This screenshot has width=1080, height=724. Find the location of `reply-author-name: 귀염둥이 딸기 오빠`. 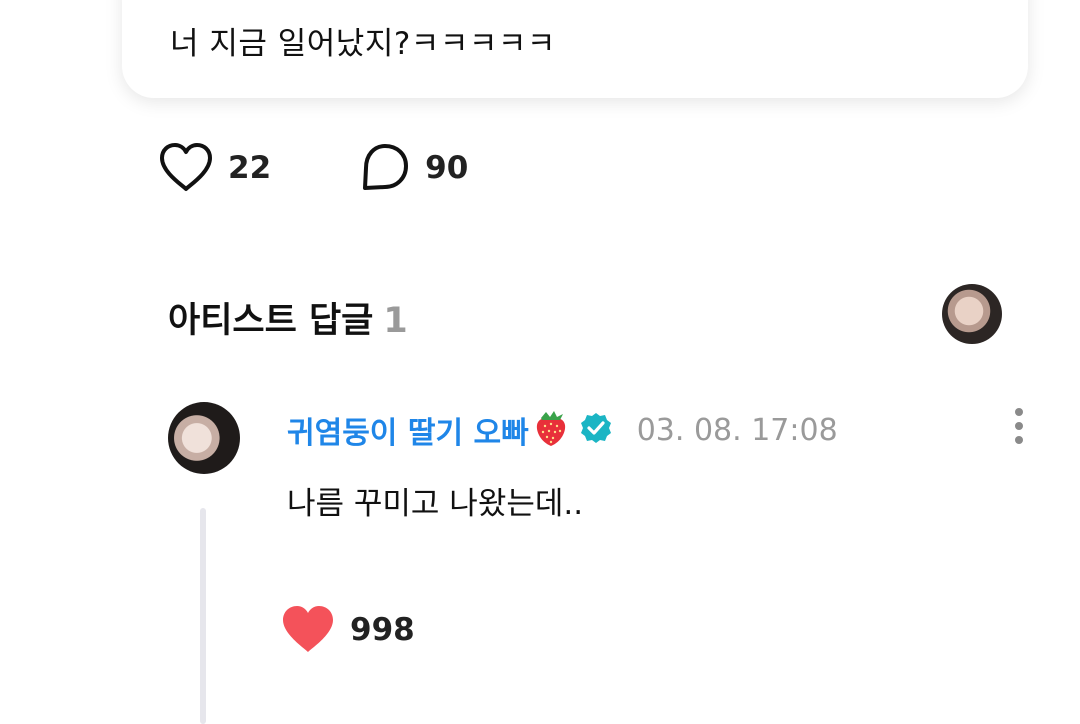

reply-author-name: 귀염둥이 딸기 오빠 is located at coordinates (408, 430).